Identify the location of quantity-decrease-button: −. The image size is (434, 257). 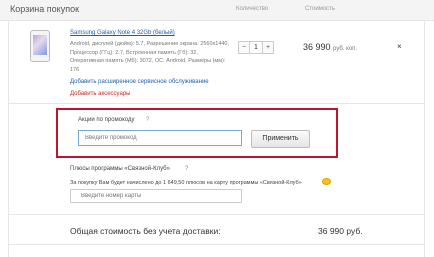
(244, 47).